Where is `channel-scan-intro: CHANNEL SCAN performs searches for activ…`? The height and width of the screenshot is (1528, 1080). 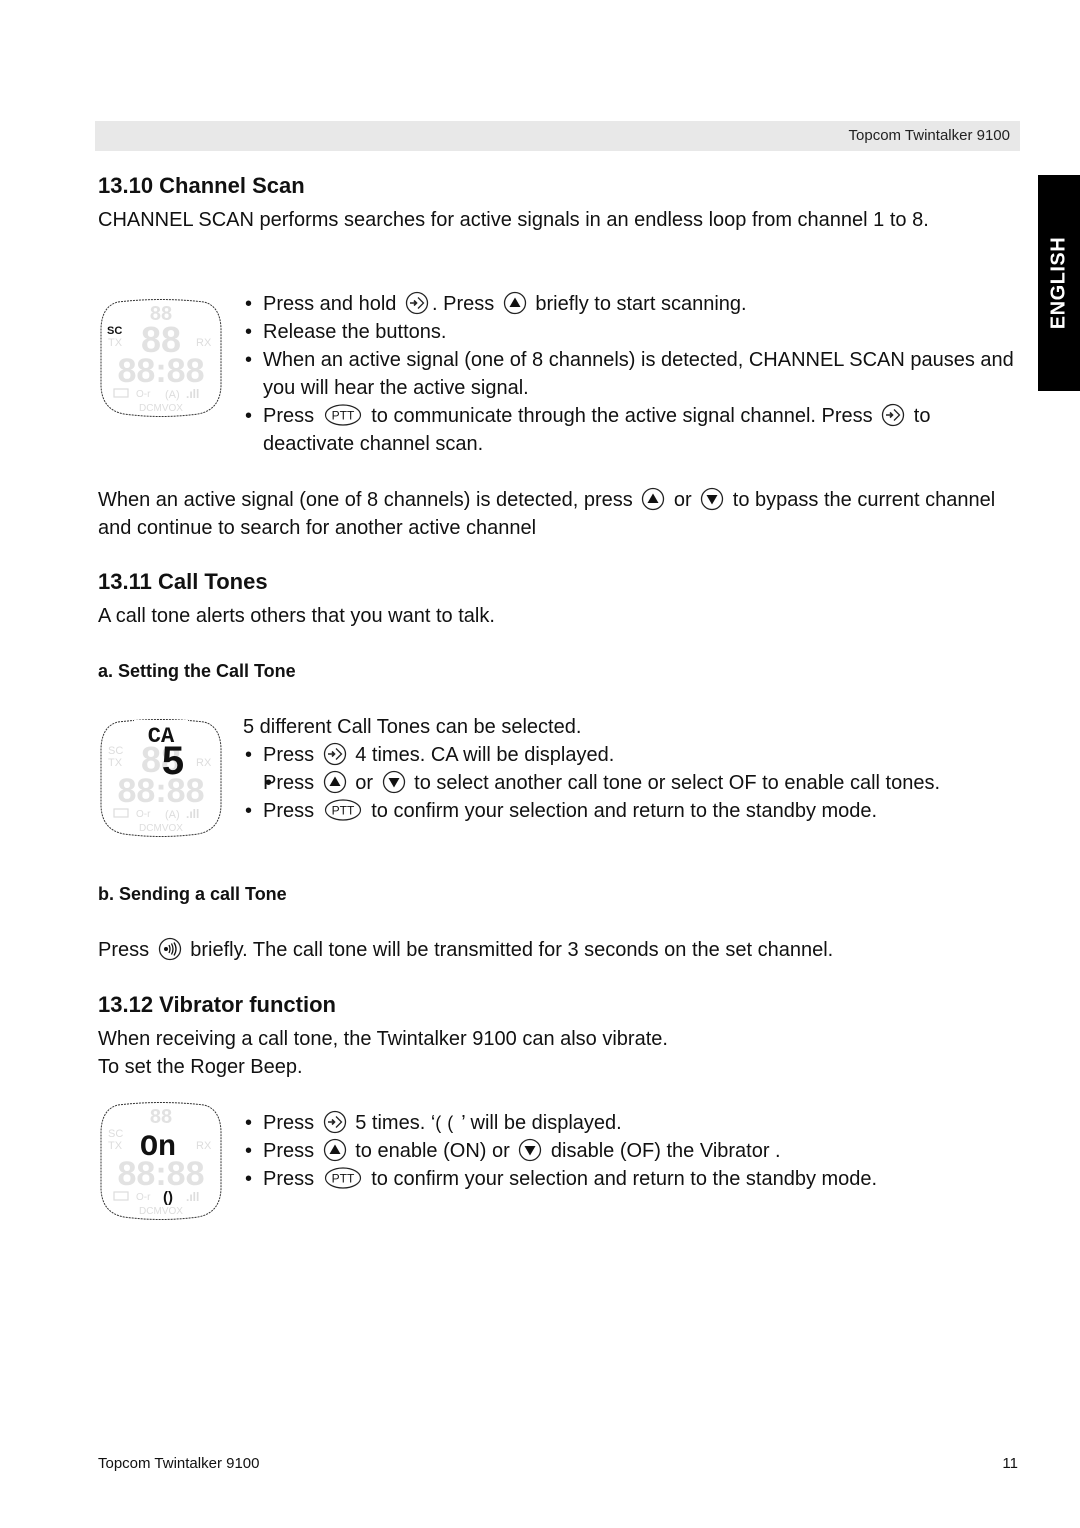
channel-scan-intro: CHANNEL SCAN performs searches for activ… is located at coordinates (513, 220).